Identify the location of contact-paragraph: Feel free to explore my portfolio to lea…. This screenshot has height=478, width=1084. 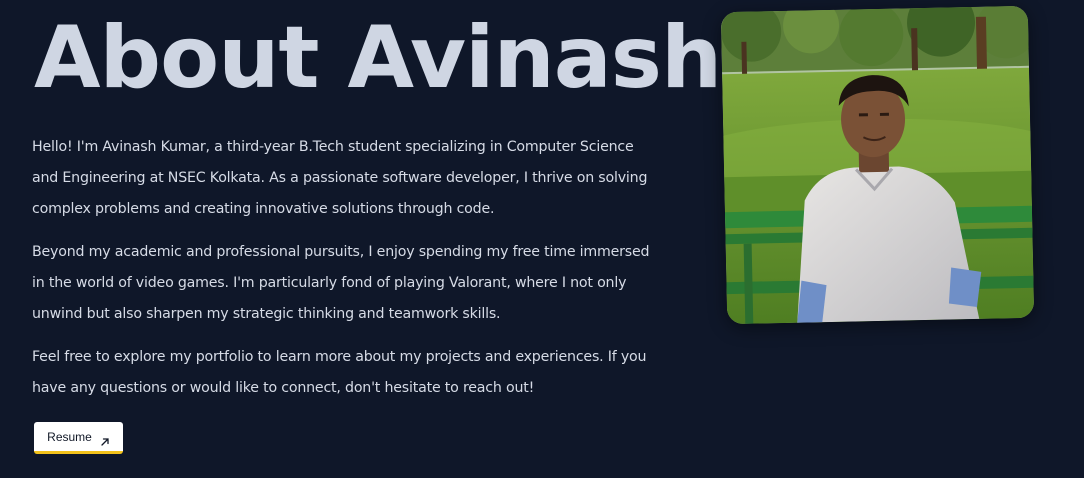
(339, 372).